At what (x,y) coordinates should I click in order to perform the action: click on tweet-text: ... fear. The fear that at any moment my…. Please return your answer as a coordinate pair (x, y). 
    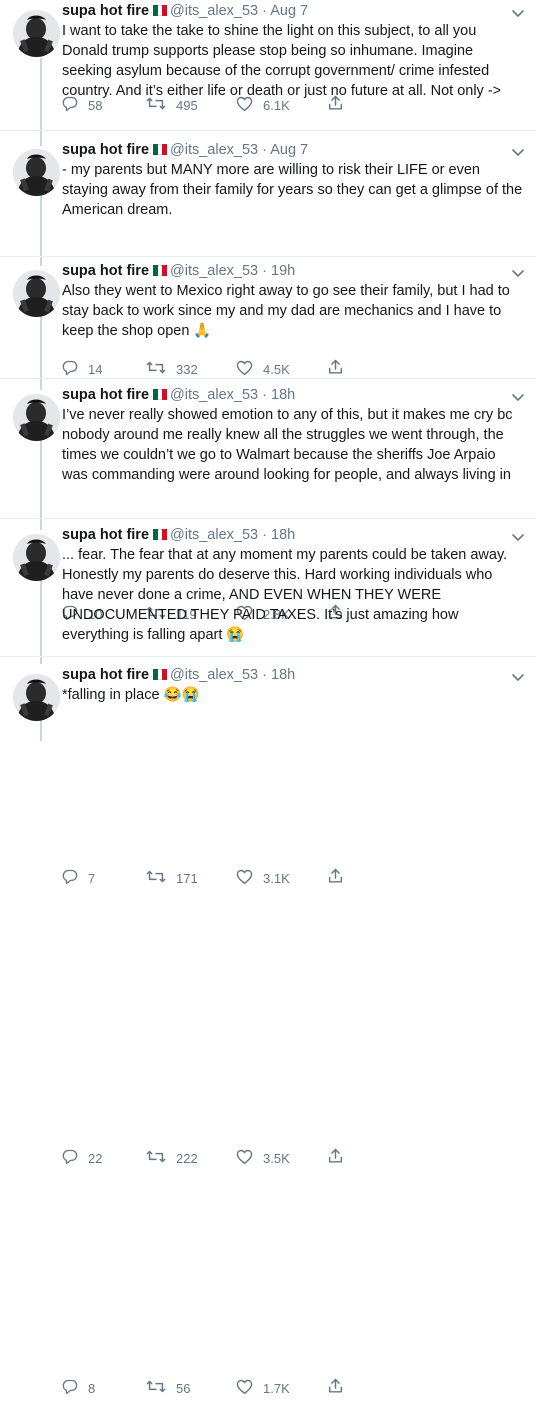
    Looking at the image, I should click on (285, 595).